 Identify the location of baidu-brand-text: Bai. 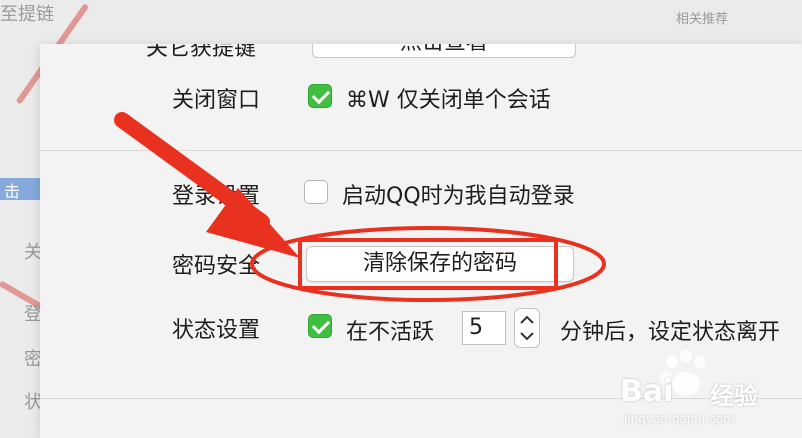
(647, 391).